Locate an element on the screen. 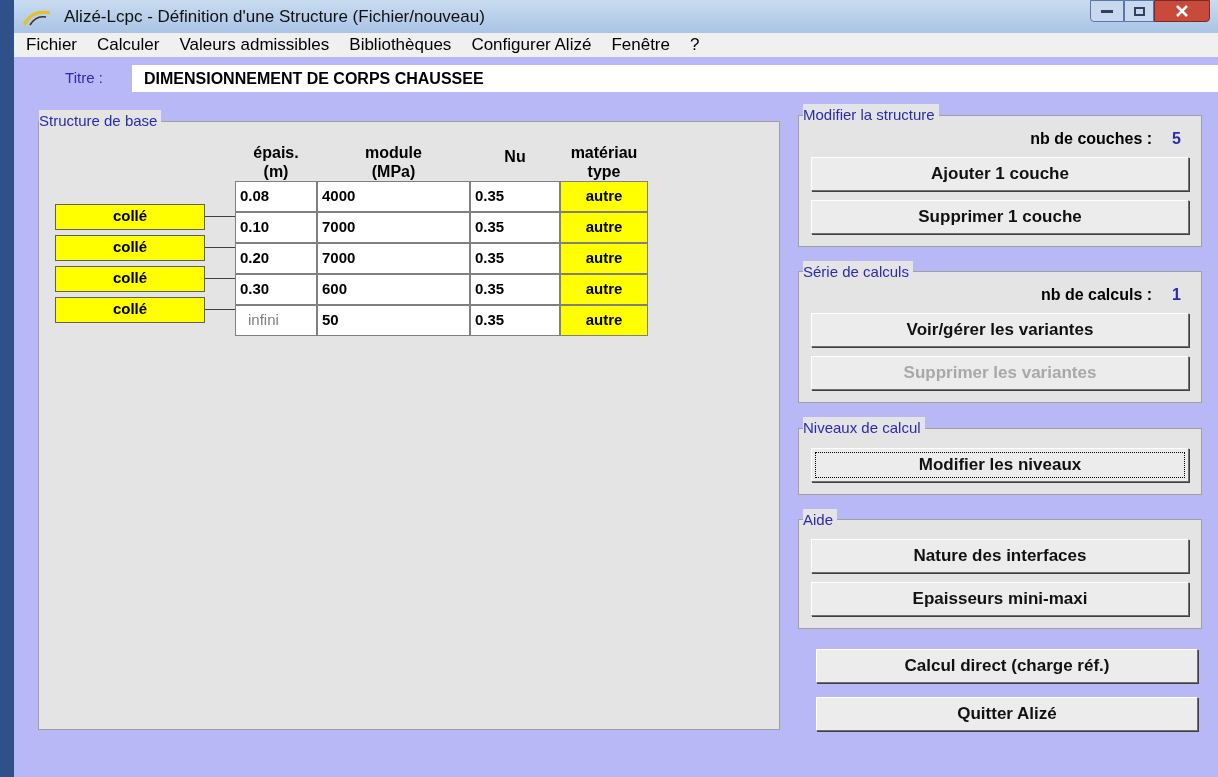 Image resolution: width=1218 pixels, height=777 pixels. action-button: Epaisseurs mini-maxi is located at coordinates (1000, 599).